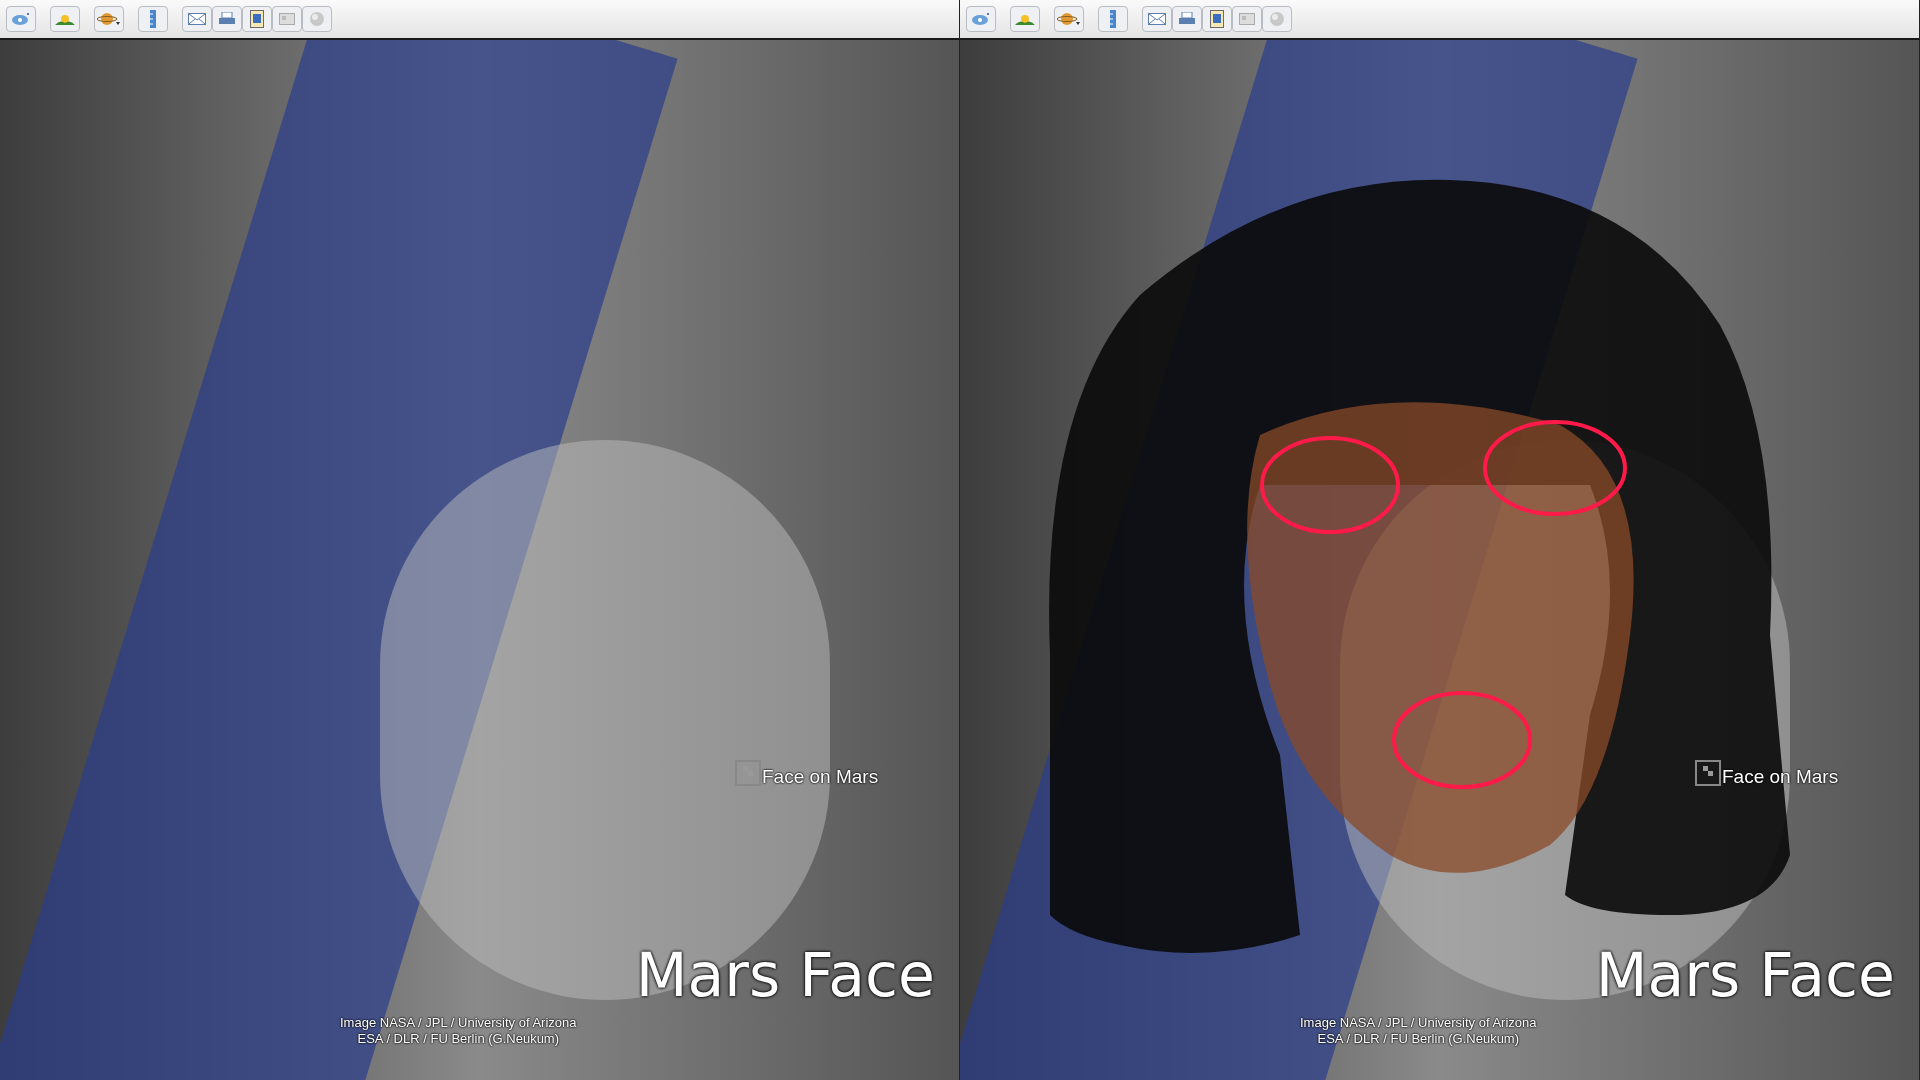 The width and height of the screenshot is (1920, 1080). I want to click on placemark-label: Face on Mars, so click(1780, 776).